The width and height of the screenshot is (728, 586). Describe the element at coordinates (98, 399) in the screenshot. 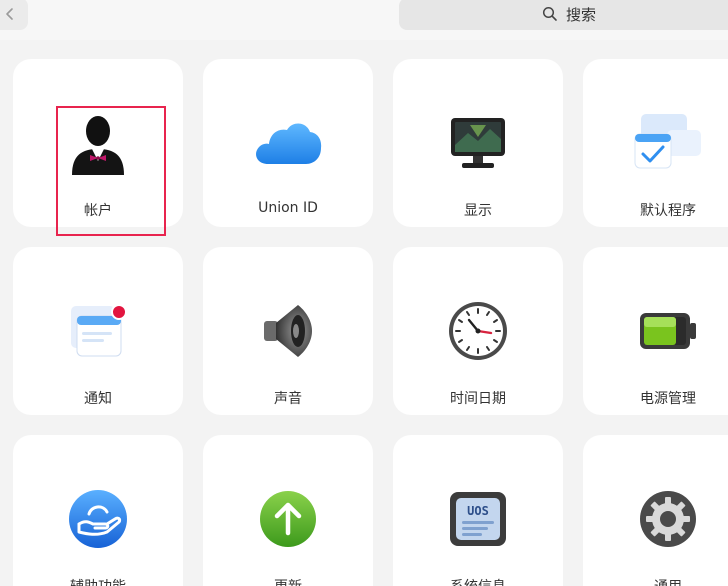

I see `tile-label: 通知` at that location.